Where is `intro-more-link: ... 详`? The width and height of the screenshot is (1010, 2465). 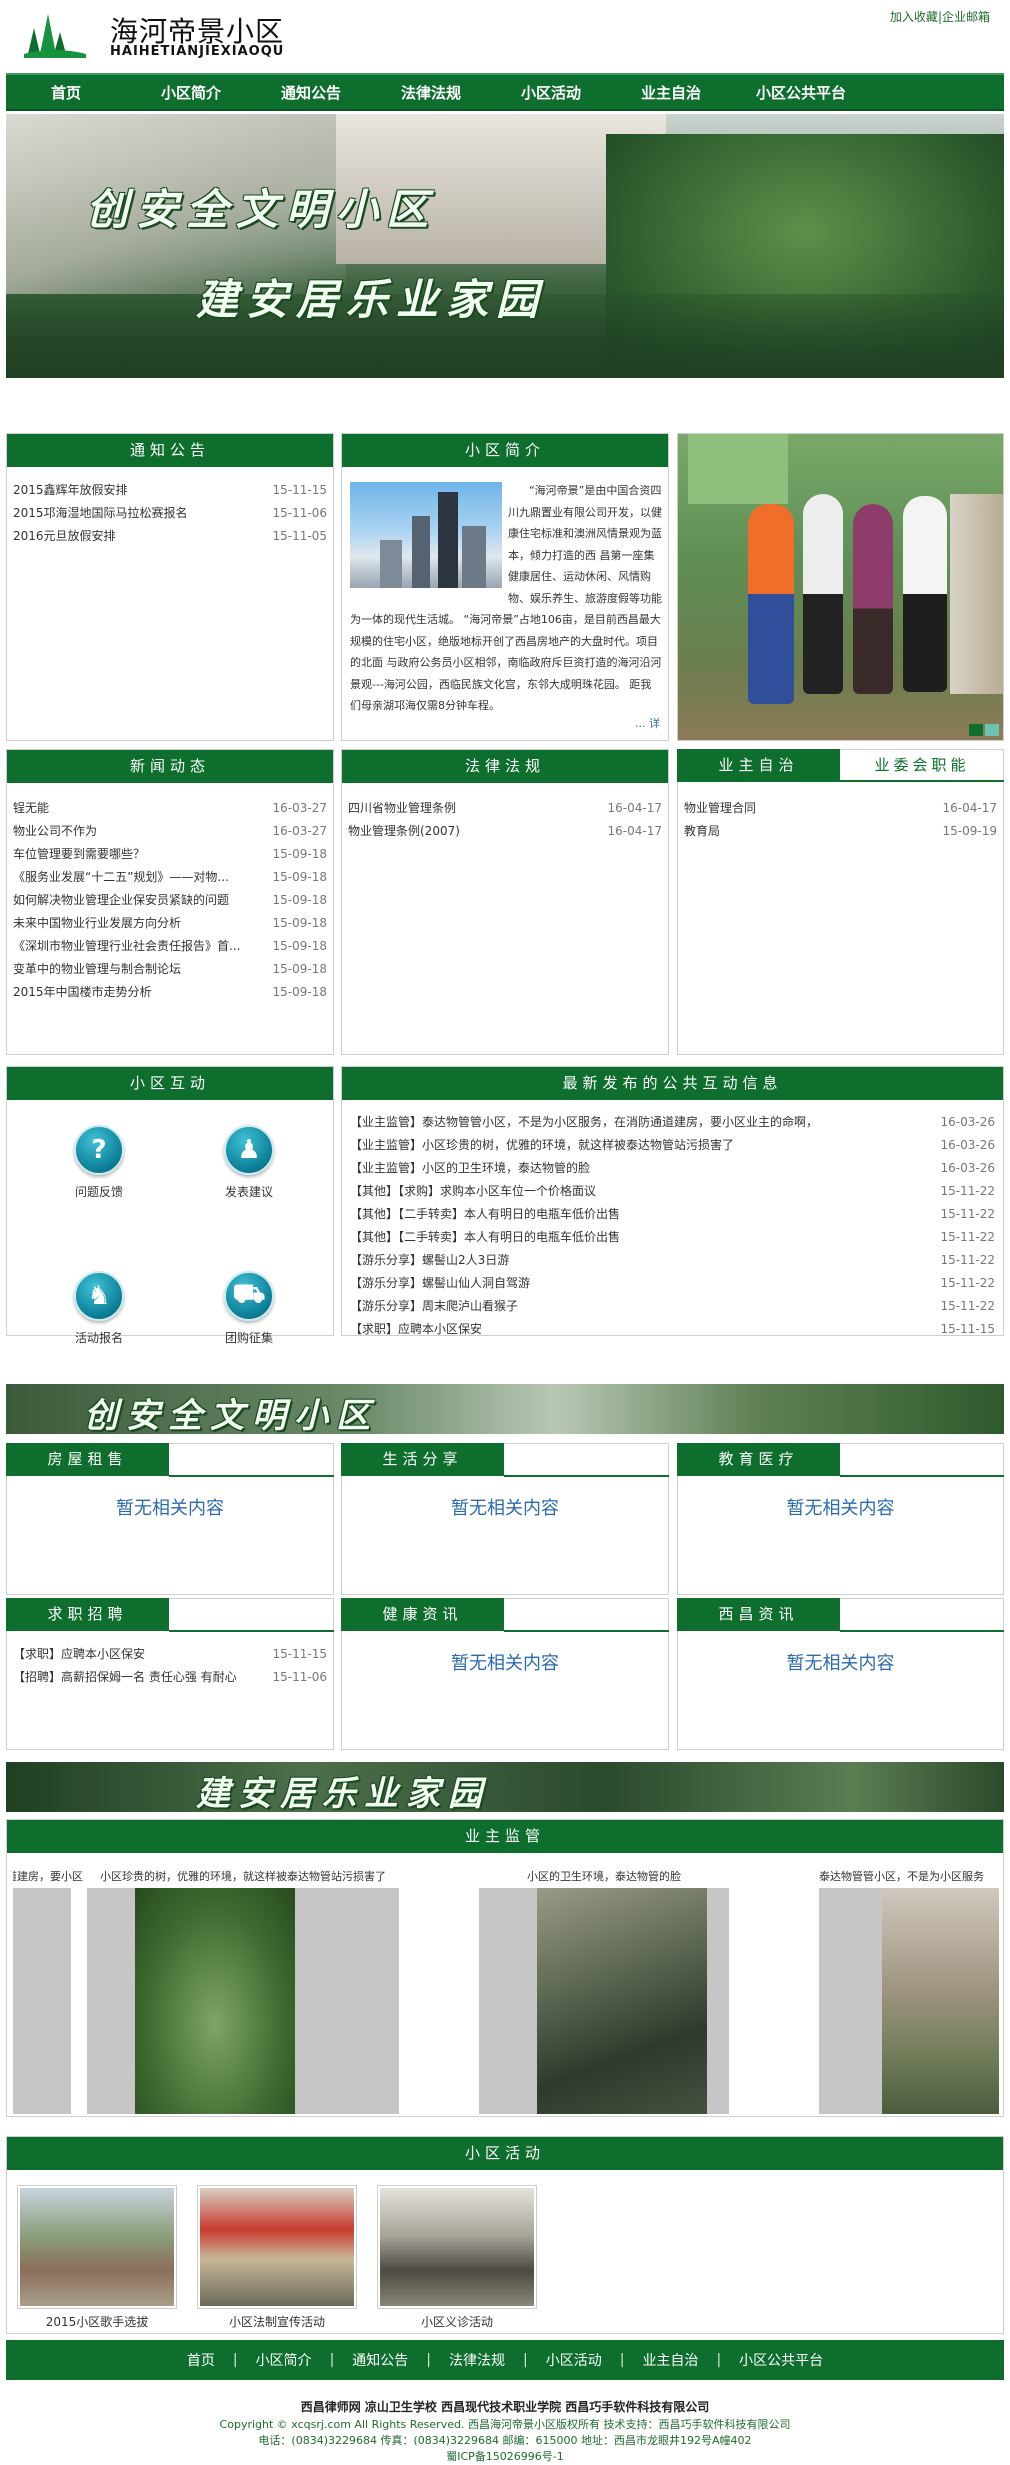
intro-more-link: ... 详 is located at coordinates (645, 723).